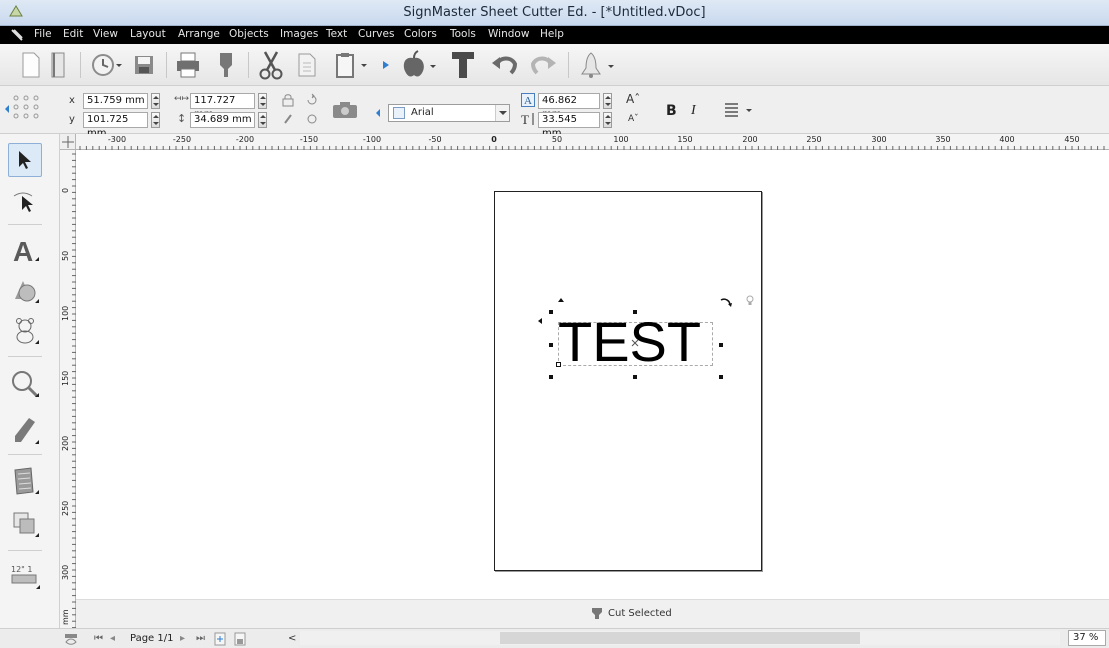  What do you see at coordinates (25, 431) in the screenshot?
I see `pen-tool` at bounding box center [25, 431].